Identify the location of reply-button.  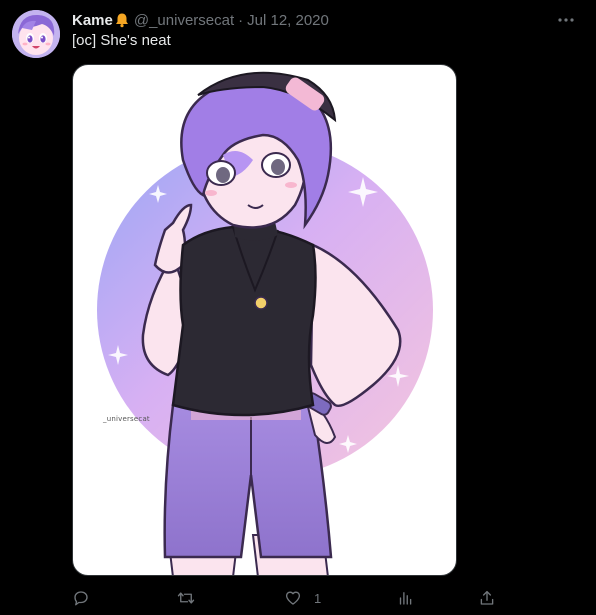
(87, 598).